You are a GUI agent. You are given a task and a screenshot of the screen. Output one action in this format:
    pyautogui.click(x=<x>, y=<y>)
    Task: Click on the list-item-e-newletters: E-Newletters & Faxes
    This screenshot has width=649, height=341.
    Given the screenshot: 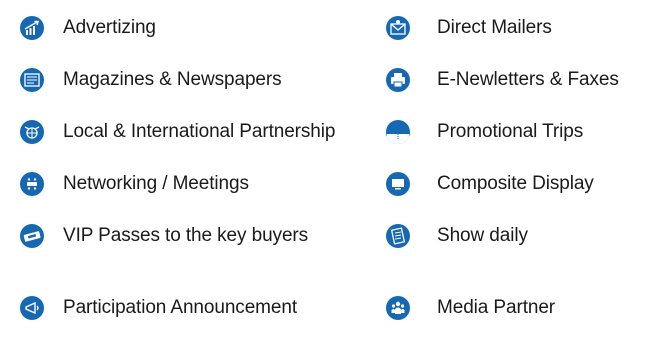 What is the action you would take?
    pyautogui.click(x=502, y=80)
    